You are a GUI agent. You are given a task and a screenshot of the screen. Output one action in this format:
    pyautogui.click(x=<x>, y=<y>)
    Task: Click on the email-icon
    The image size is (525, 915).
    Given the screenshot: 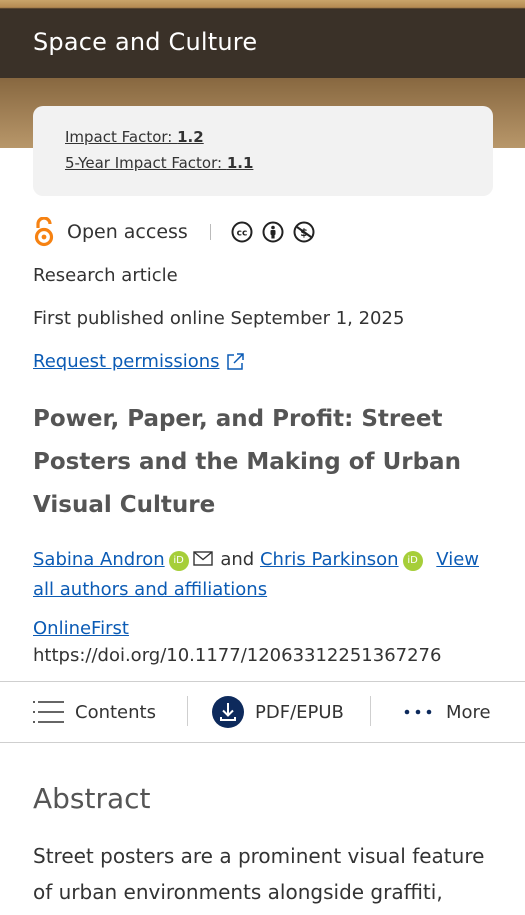 What is the action you would take?
    pyautogui.click(x=202, y=558)
    